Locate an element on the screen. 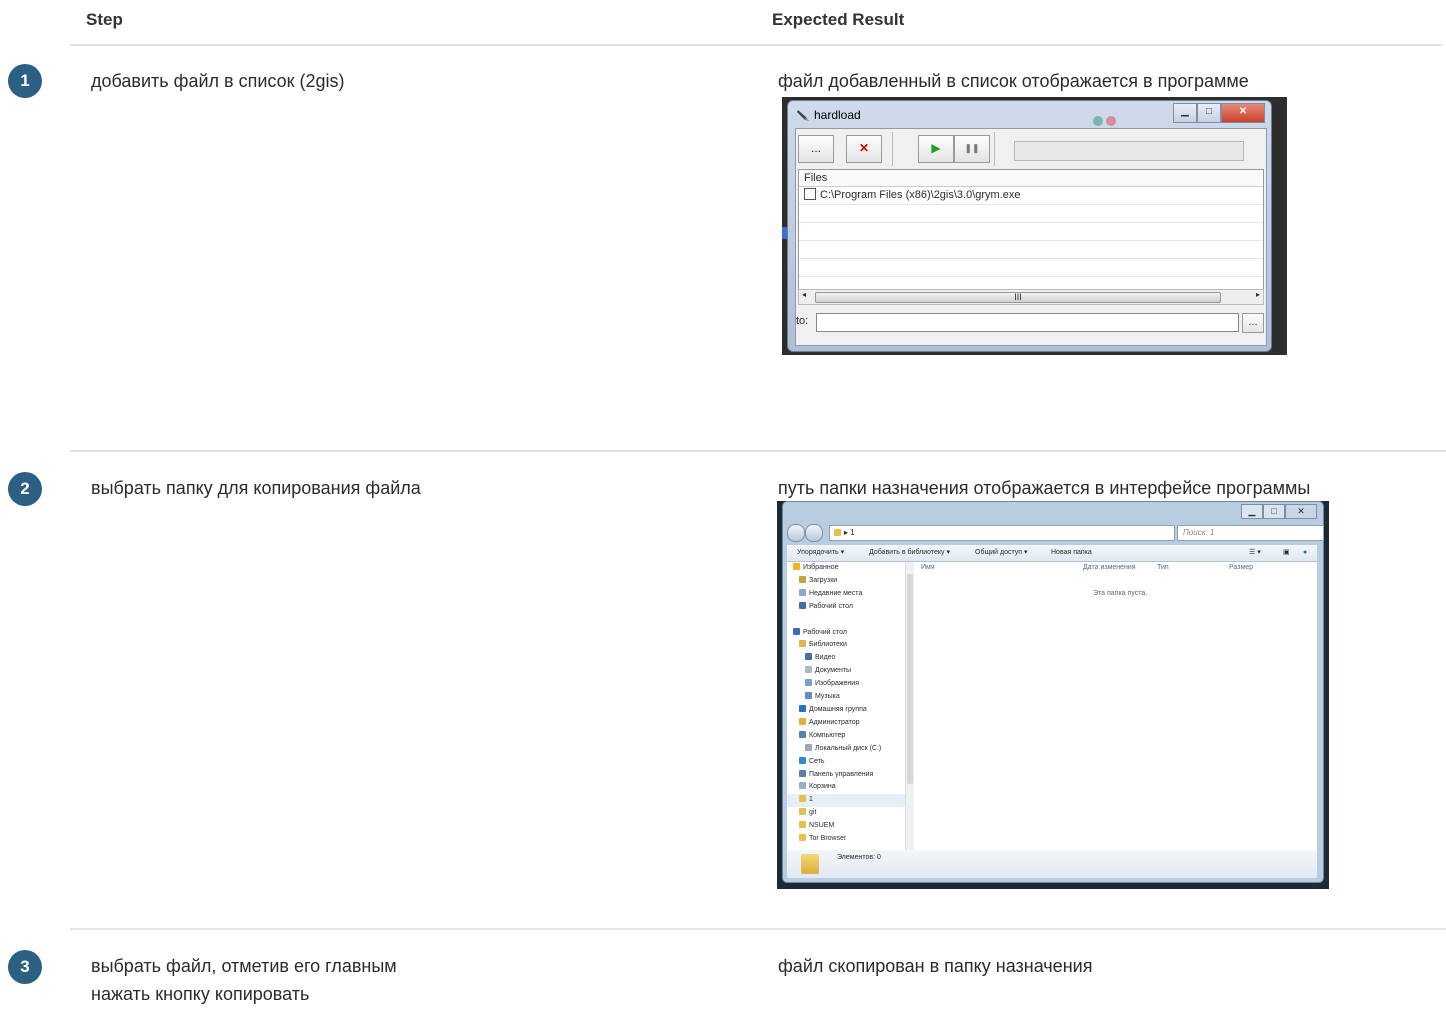 The image size is (1446, 1012). tree-item is located at coordinates (846, 620).